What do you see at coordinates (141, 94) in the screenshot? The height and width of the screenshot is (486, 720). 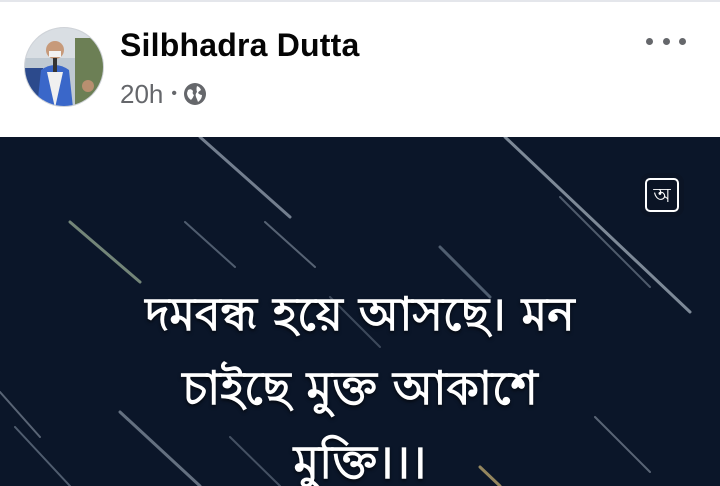 I see `post-timestamp: 20h` at bounding box center [141, 94].